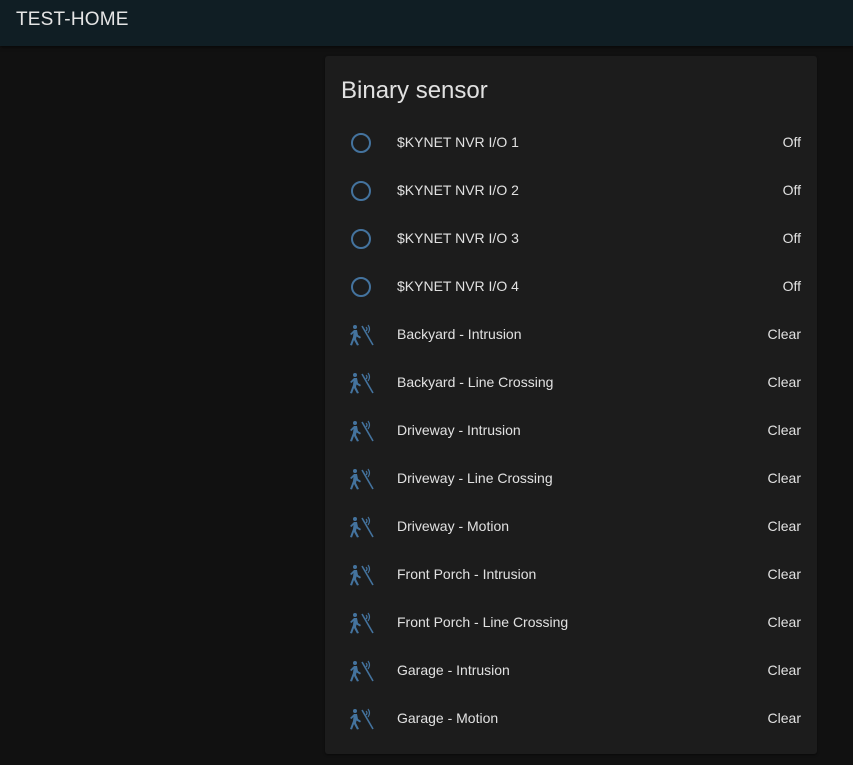 The width and height of the screenshot is (853, 765). I want to click on entity-name: Backyard - Line Crossing, so click(475, 382).